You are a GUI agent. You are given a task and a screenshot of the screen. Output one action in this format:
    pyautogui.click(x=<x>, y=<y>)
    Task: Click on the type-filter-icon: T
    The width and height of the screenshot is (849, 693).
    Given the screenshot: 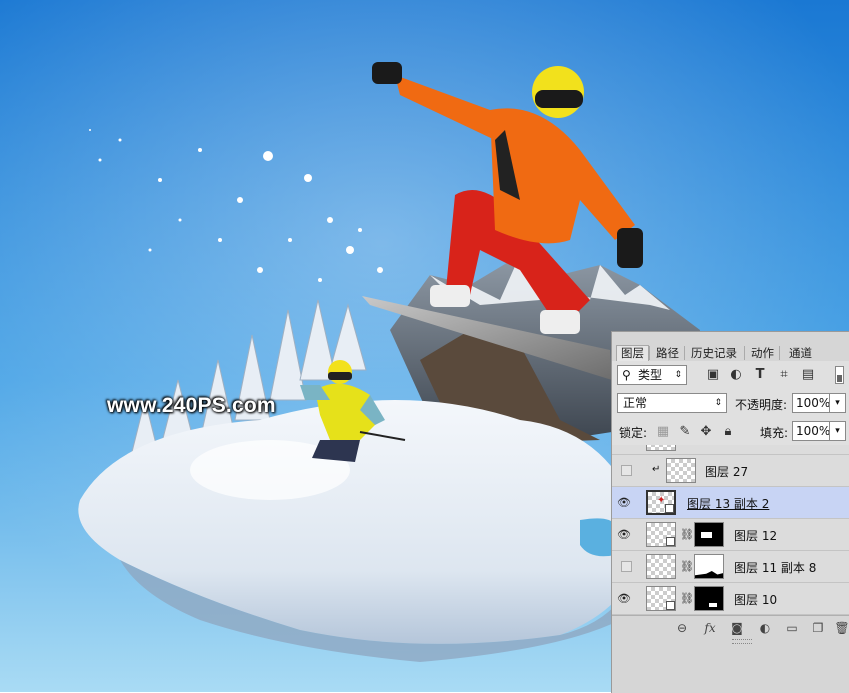 What is the action you would take?
    pyautogui.click(x=760, y=375)
    